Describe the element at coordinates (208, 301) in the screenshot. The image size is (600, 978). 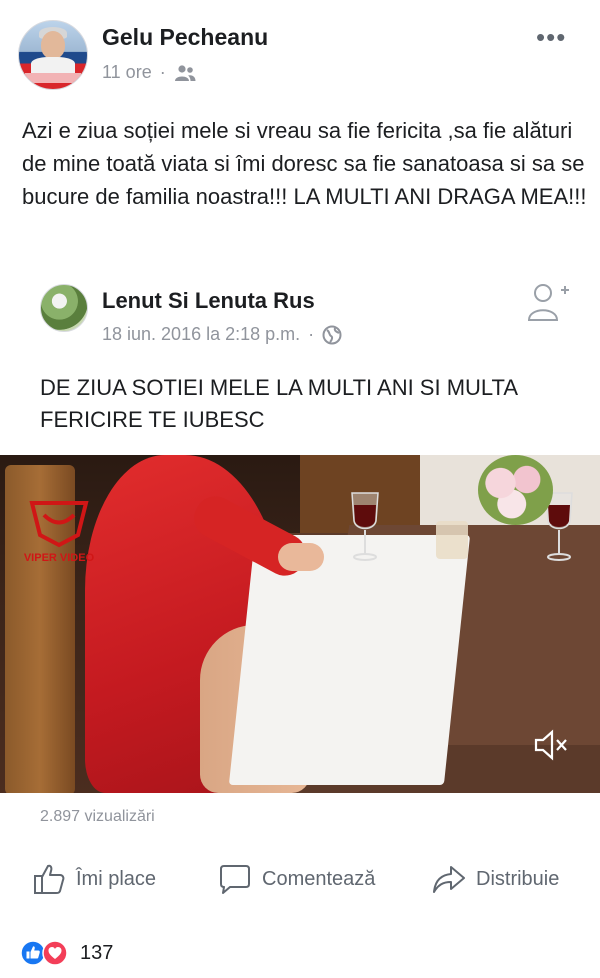
I see `shared-author-name: Lenut Si Lenuta Rus` at that location.